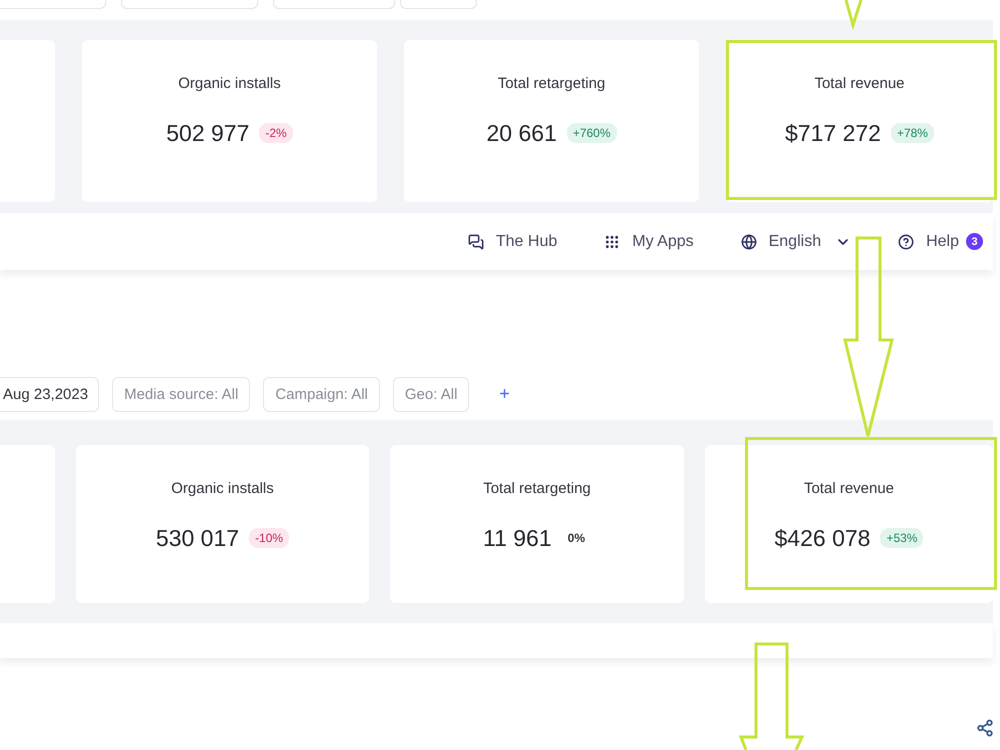 Image resolution: width=1000 pixels, height=750 pixels. I want to click on plus-icon, so click(505, 393).